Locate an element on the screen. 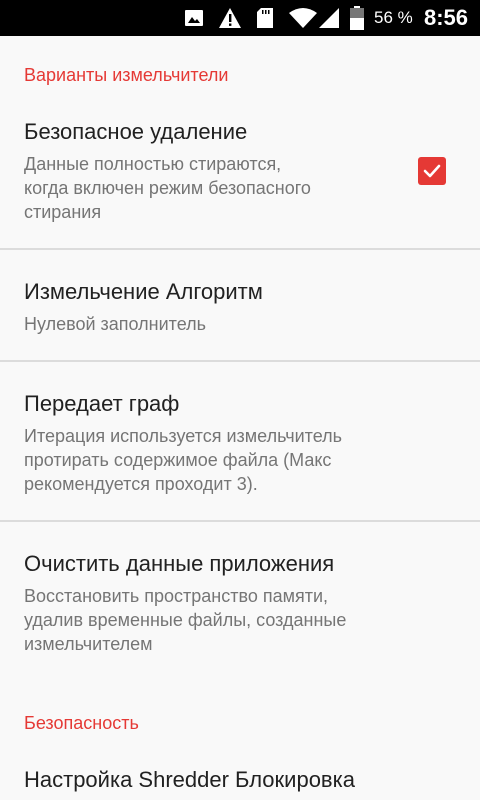 Image resolution: width=480 pixels, height=800 pixels. pref-shredder-lock-setup: Настройка Shredder Блокировка is located at coordinates (240, 777).